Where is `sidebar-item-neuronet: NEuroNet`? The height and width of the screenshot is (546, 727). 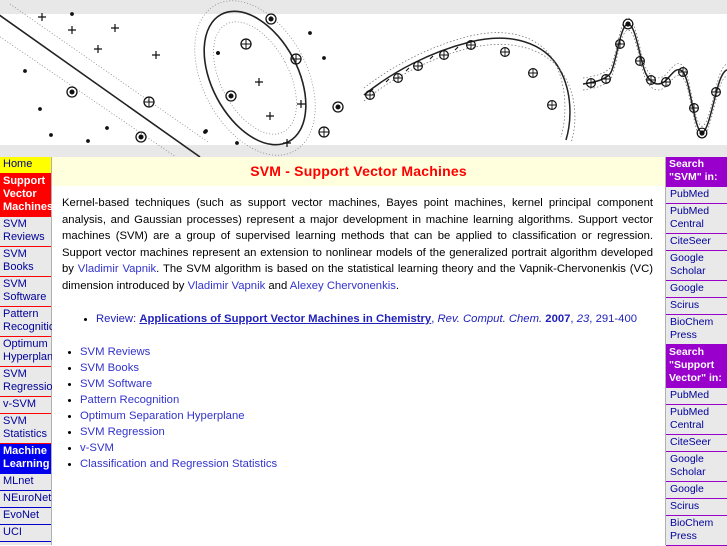
sidebar-item-neuronet: NEuroNet is located at coordinates (25, 499).